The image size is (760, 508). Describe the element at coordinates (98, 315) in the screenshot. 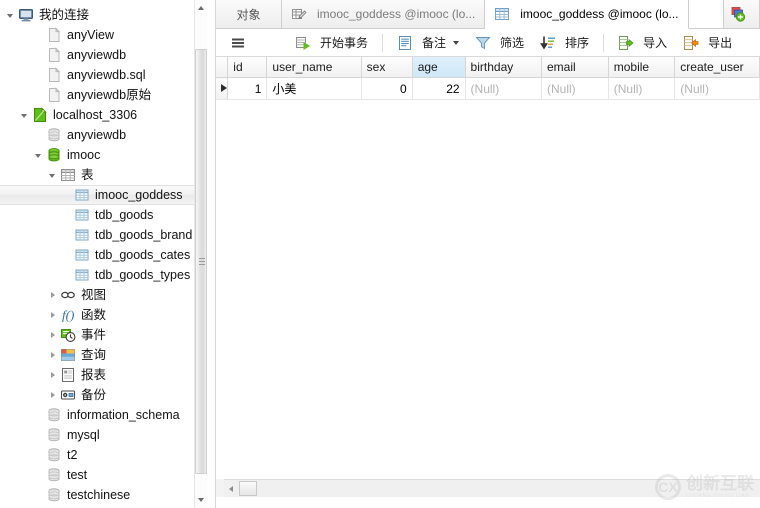

I see `tree-item-: f() 函数` at that location.